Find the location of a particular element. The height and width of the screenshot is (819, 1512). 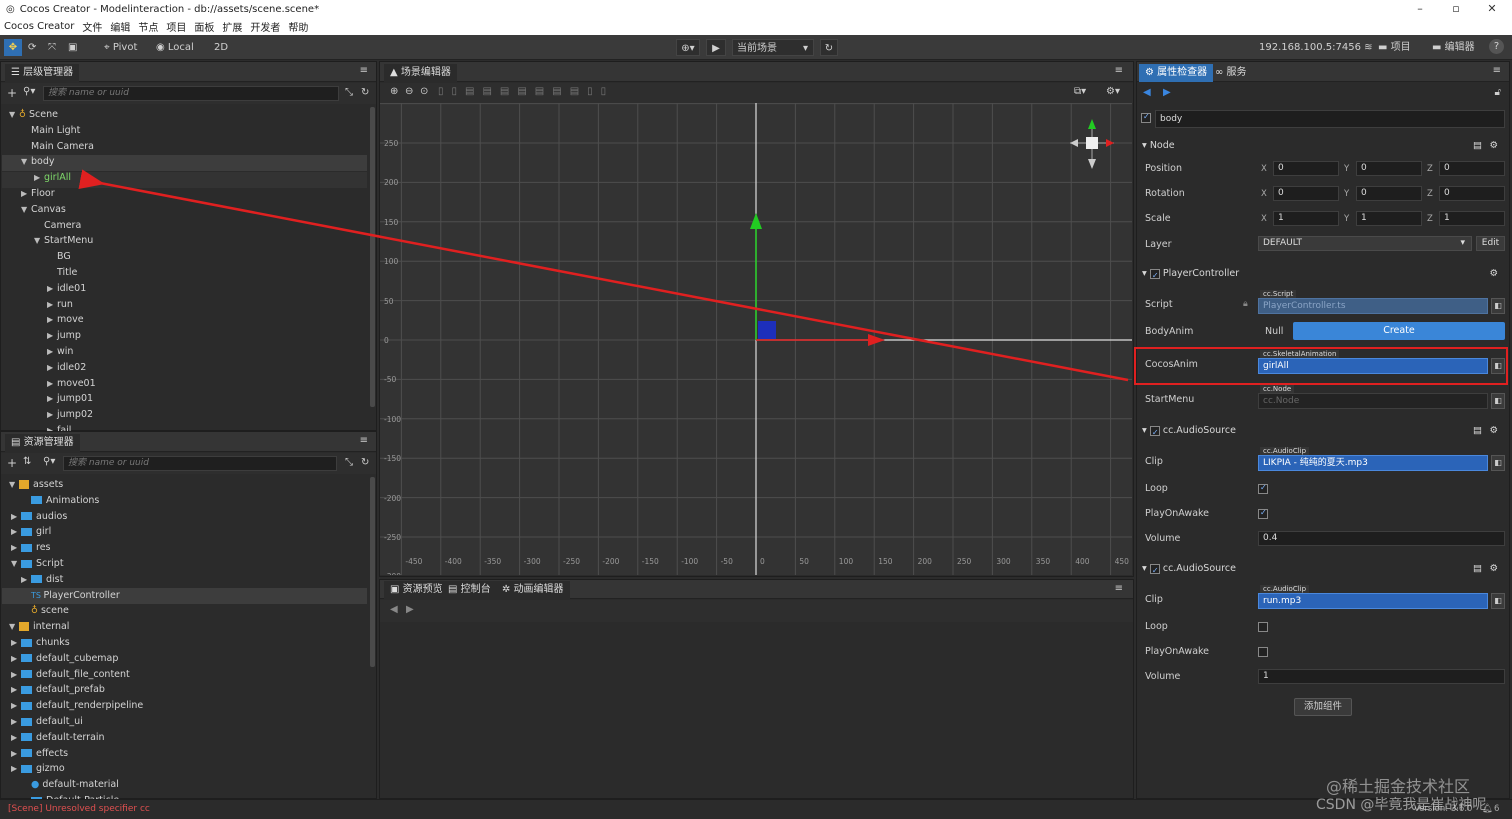

scene-select: 当前场景 ▾ is located at coordinates (773, 47).